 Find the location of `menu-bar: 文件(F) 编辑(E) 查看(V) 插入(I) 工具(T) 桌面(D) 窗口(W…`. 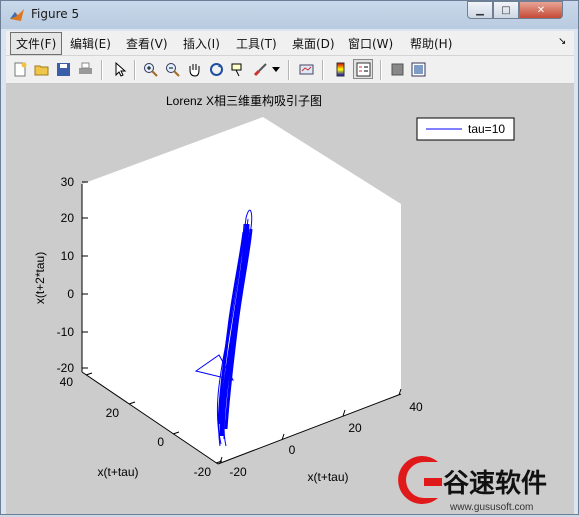

menu-bar: 文件(F) 编辑(E) 查看(V) 插入(I) 工具(T) 桌面(D) 窗口(W… is located at coordinates (290, 43).